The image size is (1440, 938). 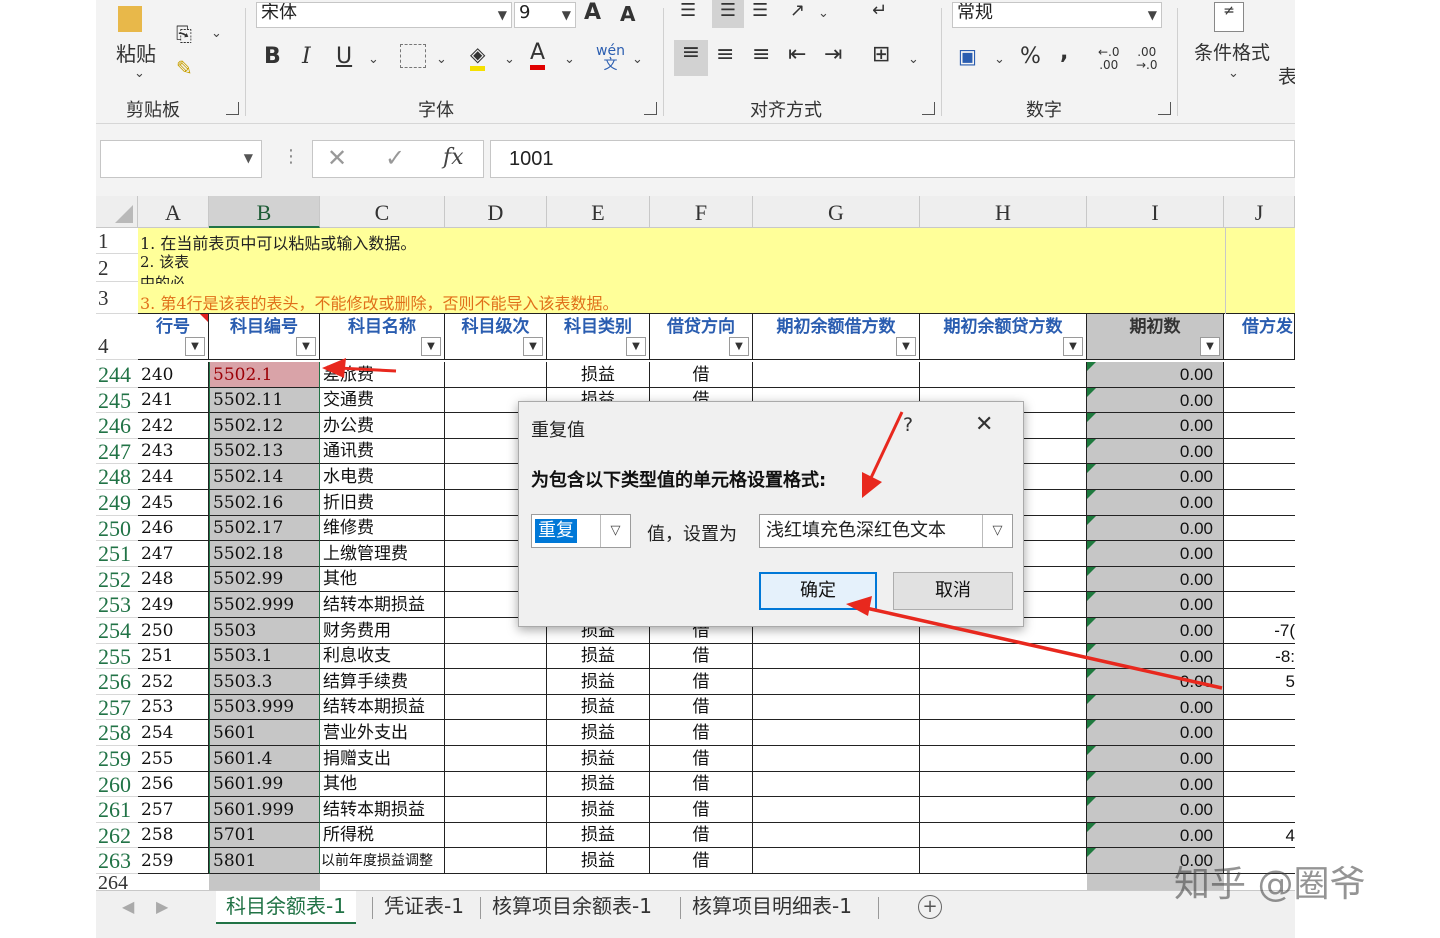 I want to click on cell: 252, so click(x=173, y=682).